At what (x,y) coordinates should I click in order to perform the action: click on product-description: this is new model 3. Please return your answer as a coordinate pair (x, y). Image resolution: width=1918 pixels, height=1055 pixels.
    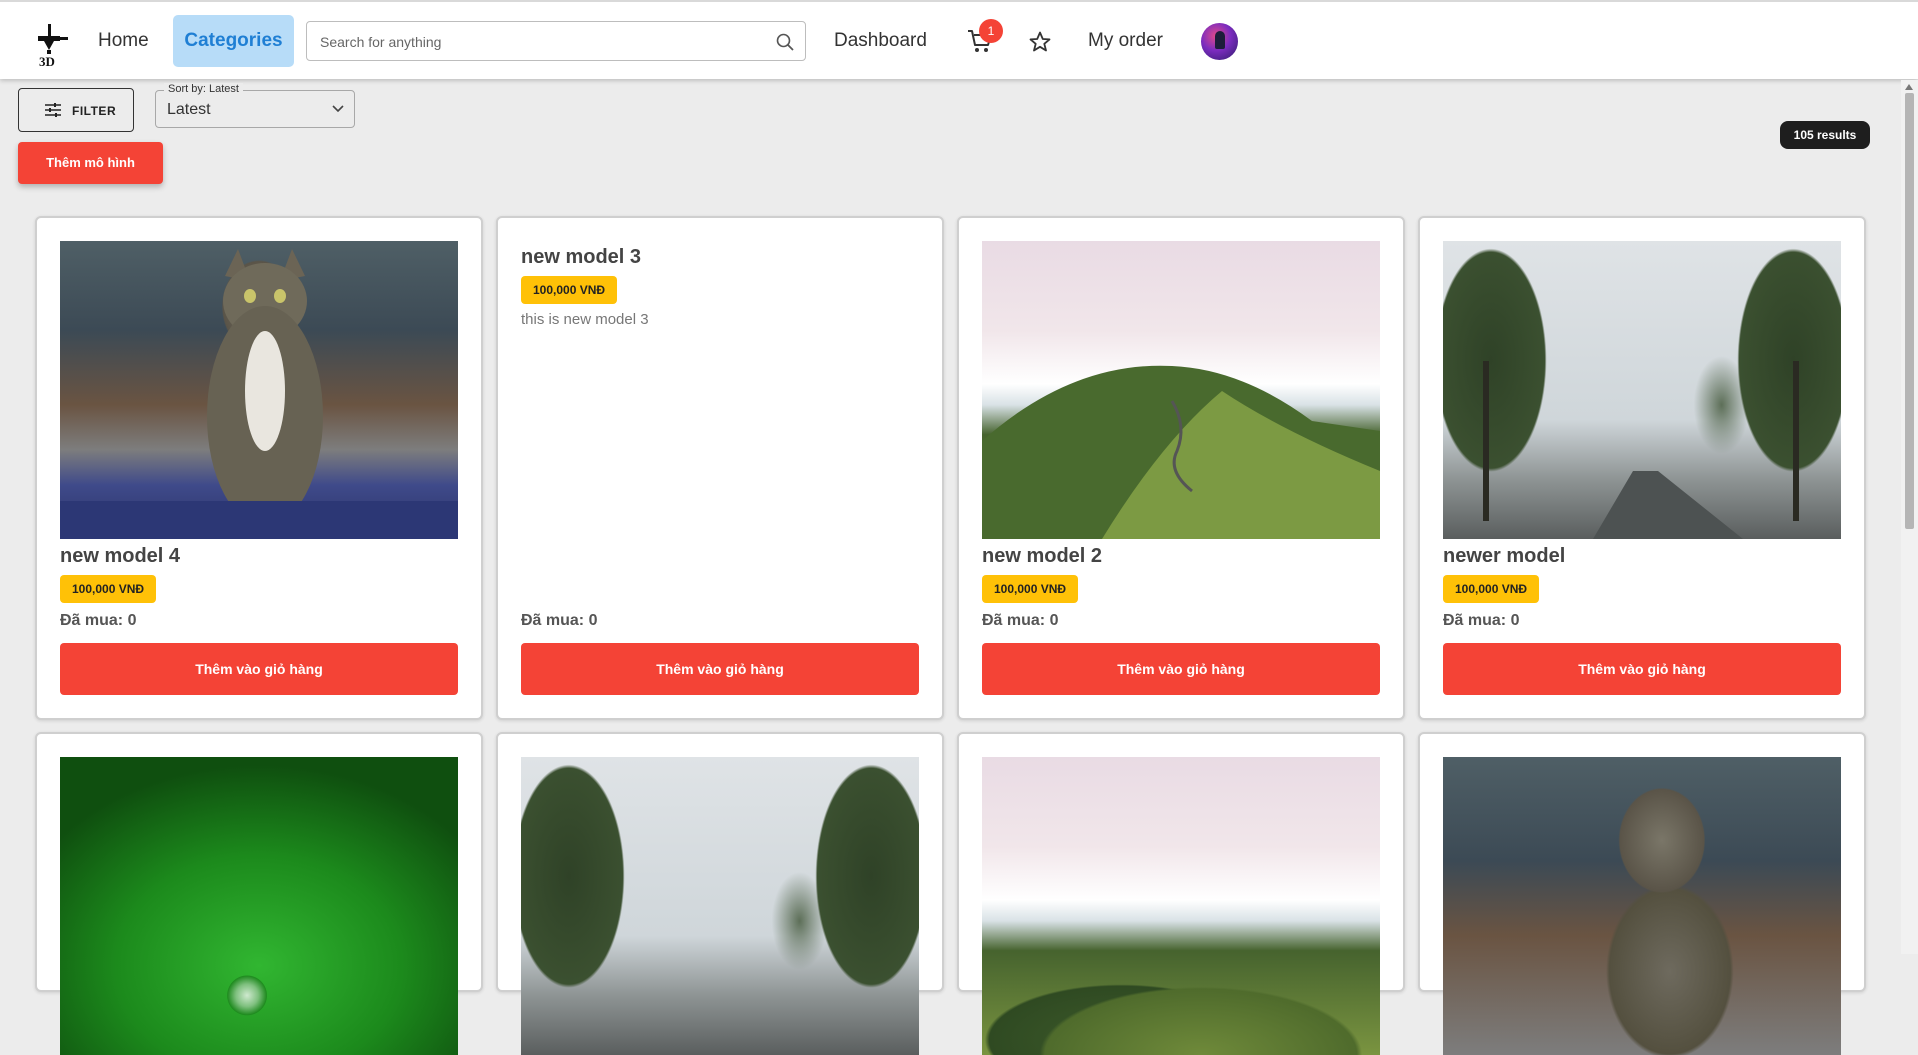
    Looking at the image, I should click on (585, 319).